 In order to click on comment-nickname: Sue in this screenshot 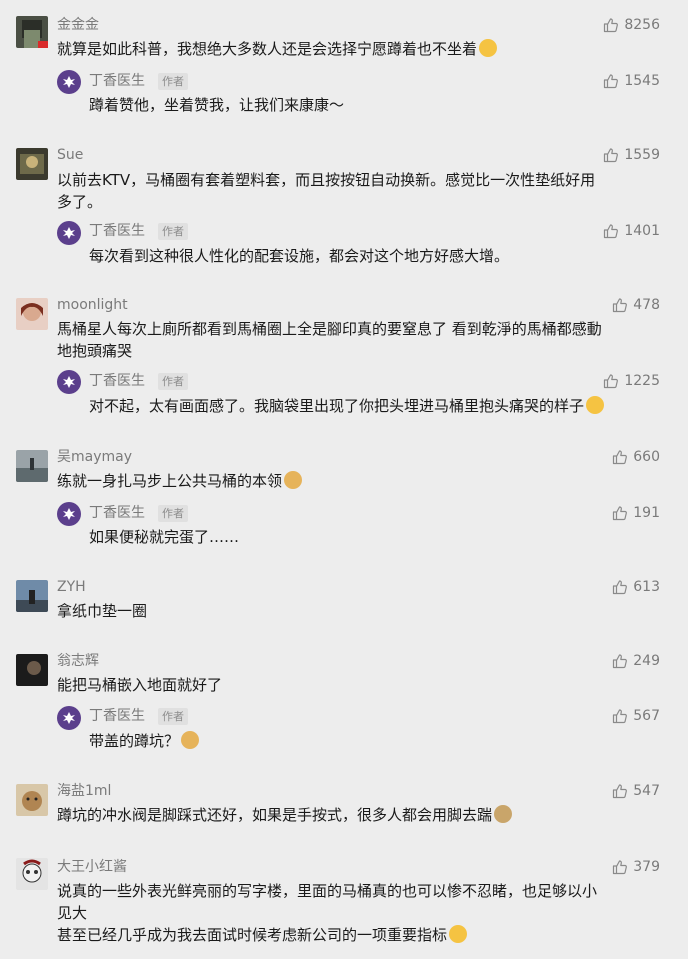, I will do `click(70, 155)`.